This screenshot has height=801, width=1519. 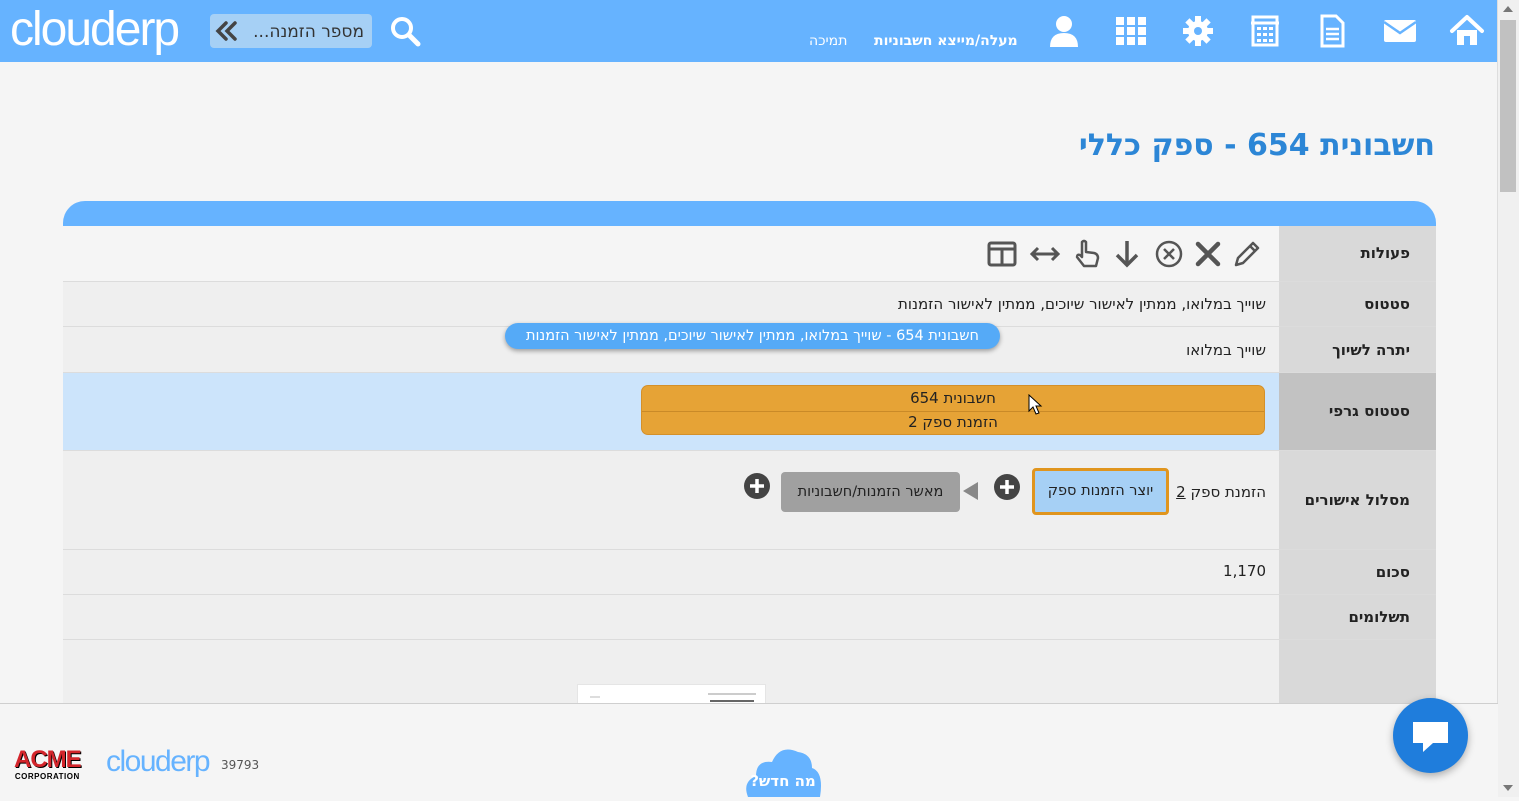 What do you see at coordinates (1064, 31) in the screenshot?
I see `user-icon` at bounding box center [1064, 31].